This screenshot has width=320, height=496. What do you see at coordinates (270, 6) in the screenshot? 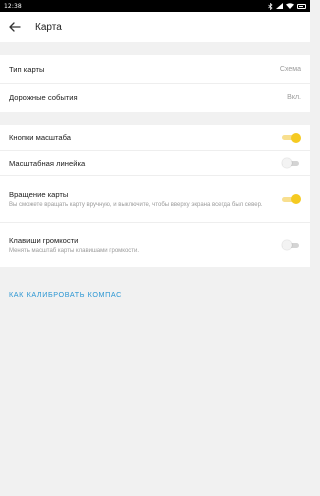
I see `bluetooth-icon` at bounding box center [270, 6].